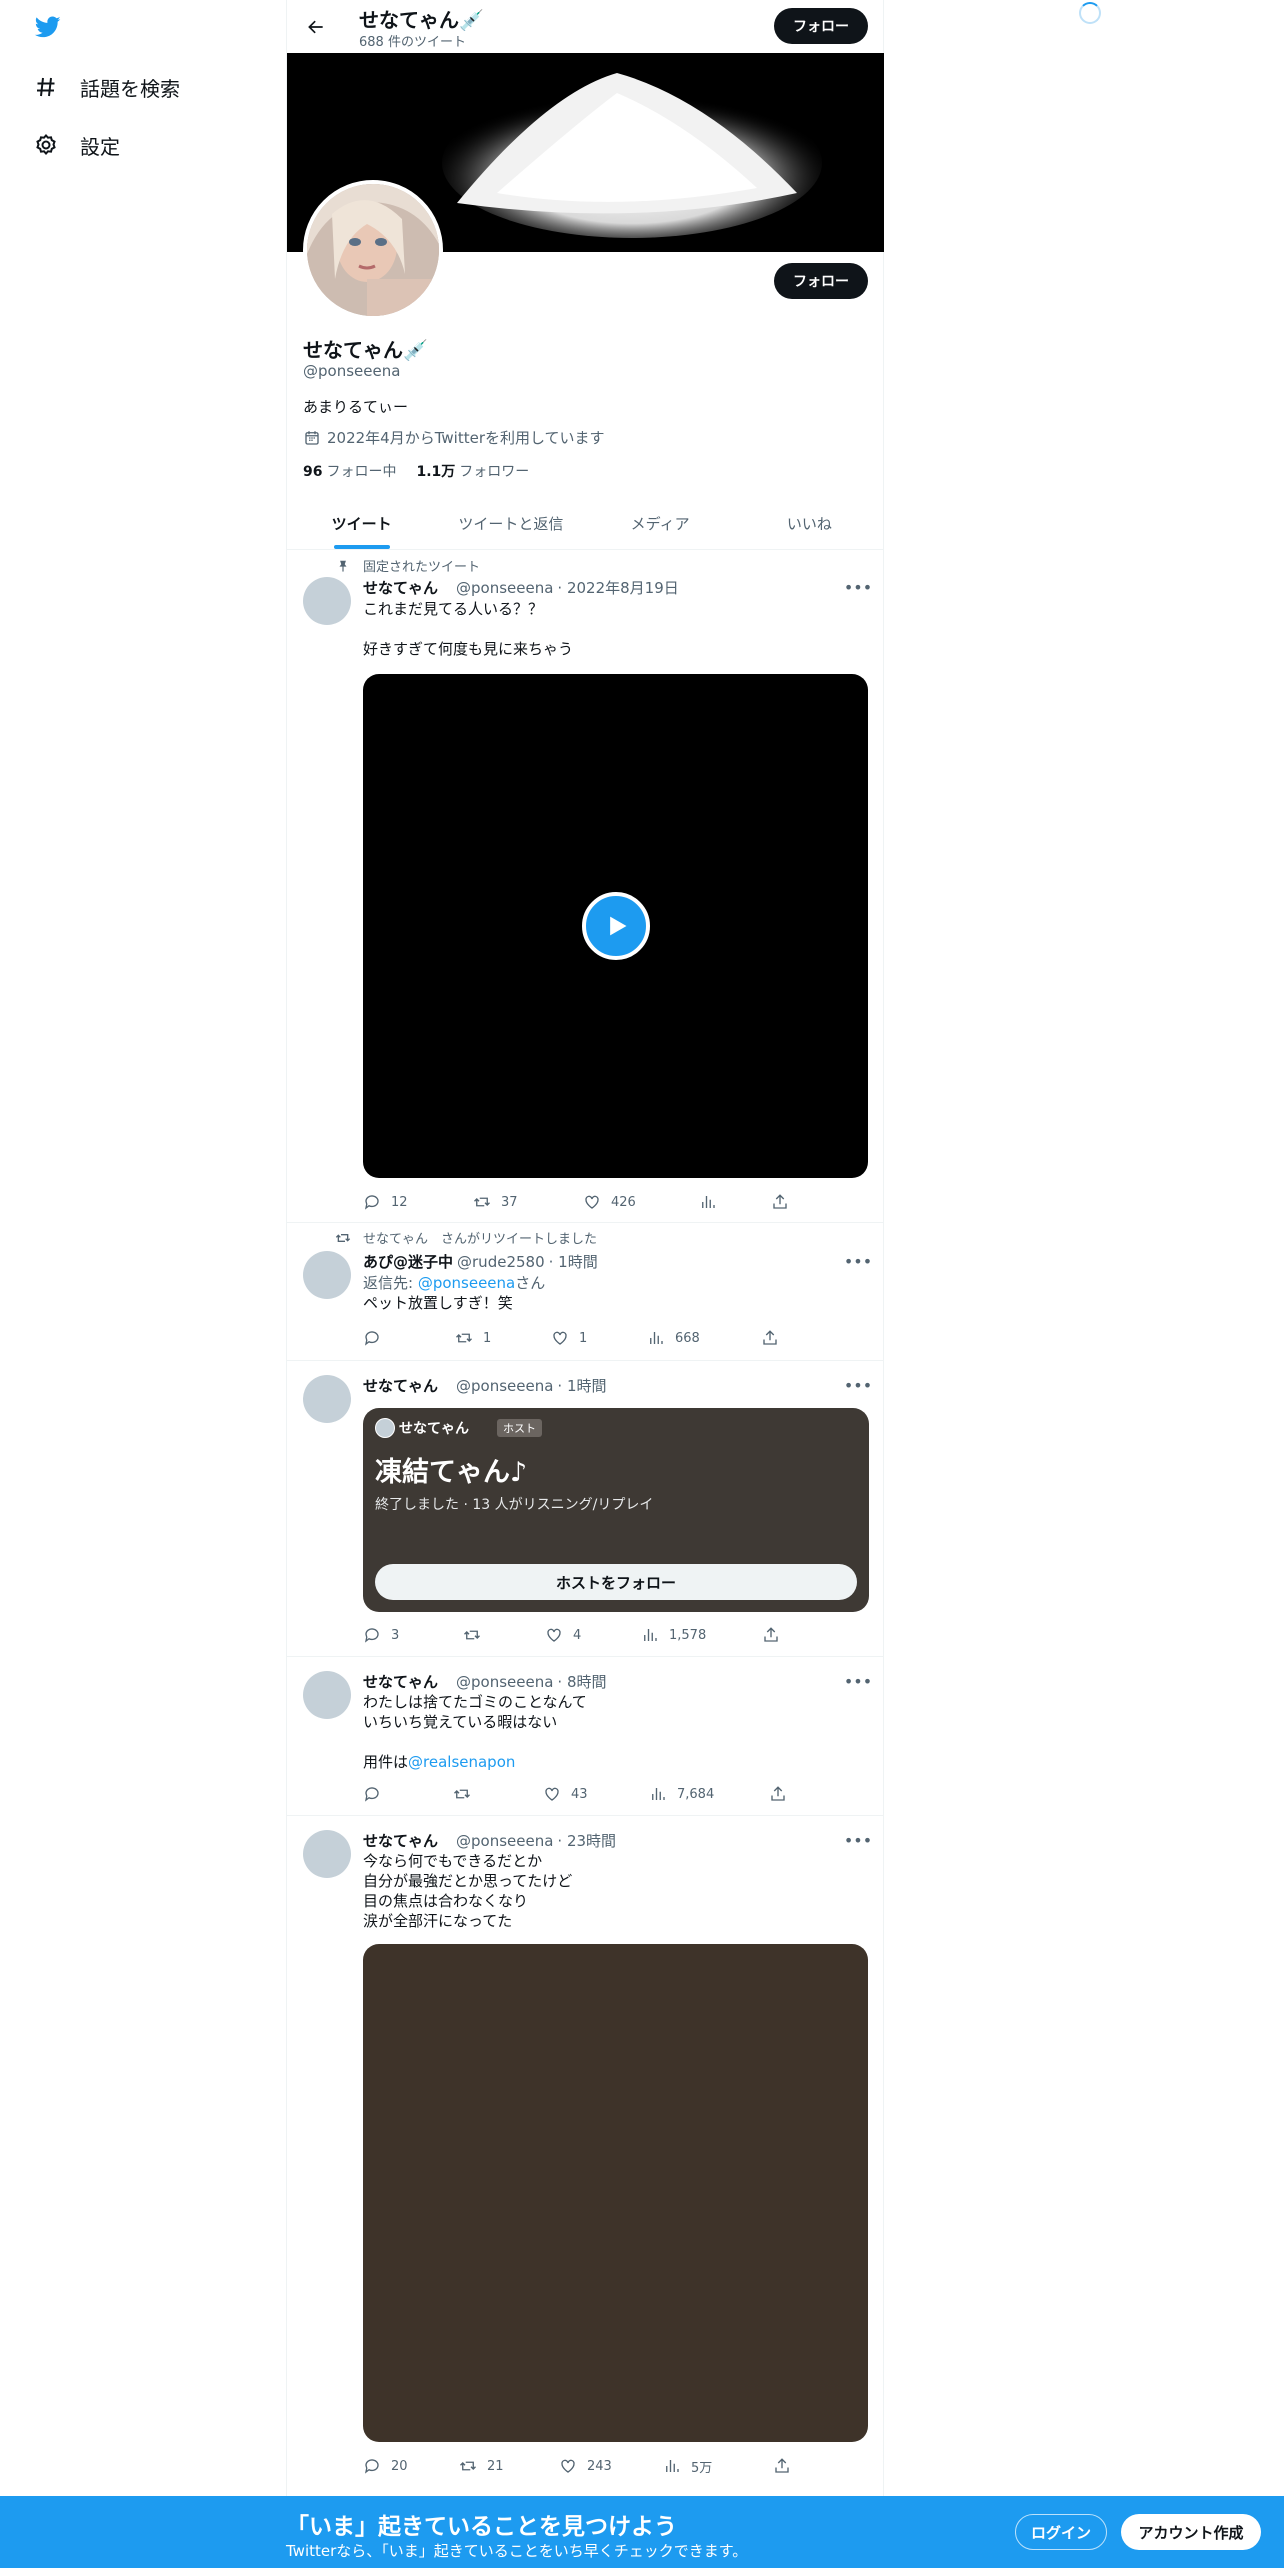  I want to click on tweet-author-handle: @rude2580, so click(501, 1262).